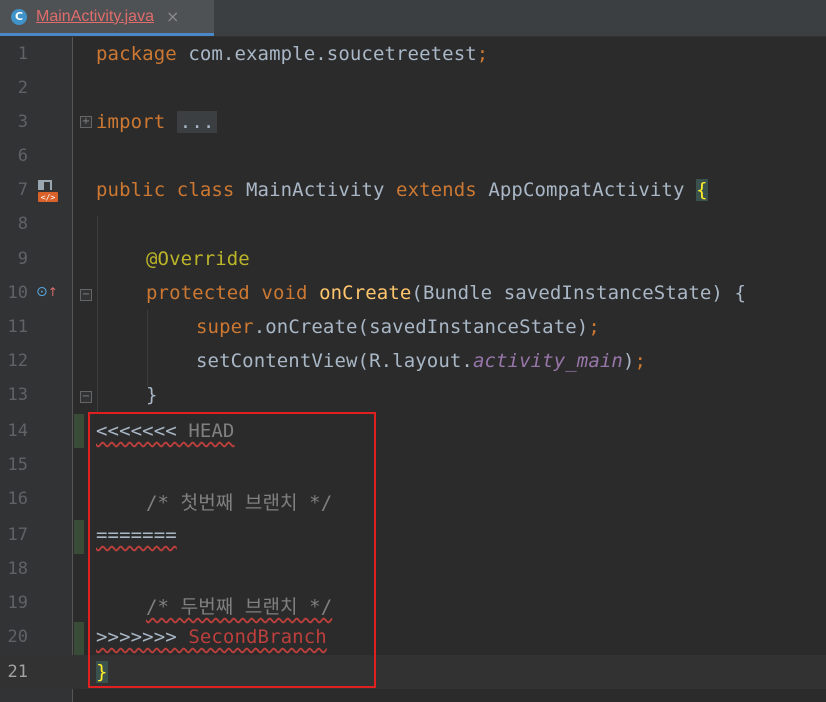 Image resolution: width=826 pixels, height=702 pixels. Describe the element at coordinates (413, 395) in the screenshot. I see `code-line-13: 13 }` at that location.